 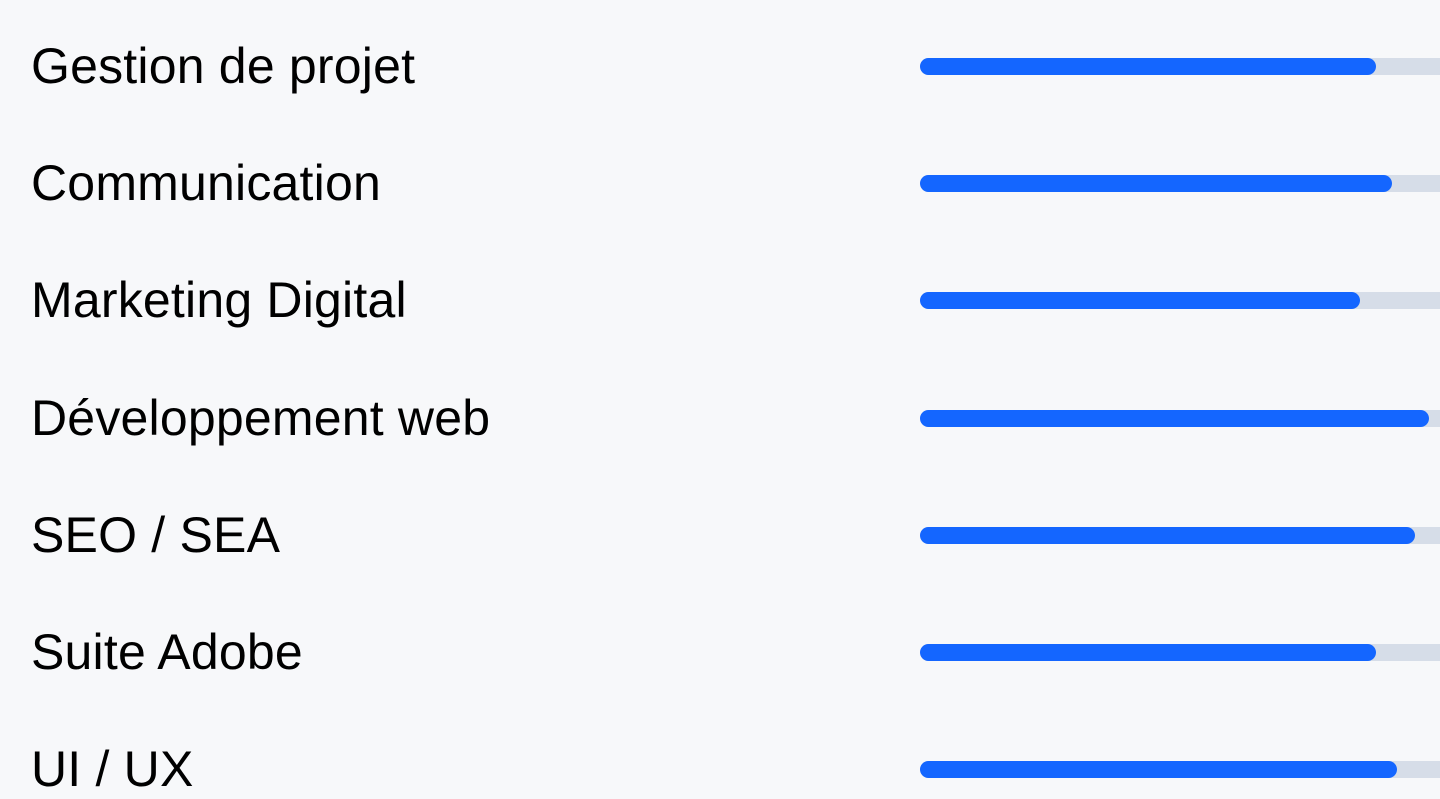 What do you see at coordinates (720, 769) in the screenshot?
I see `skill-row-ui-ux: UI / UX` at bounding box center [720, 769].